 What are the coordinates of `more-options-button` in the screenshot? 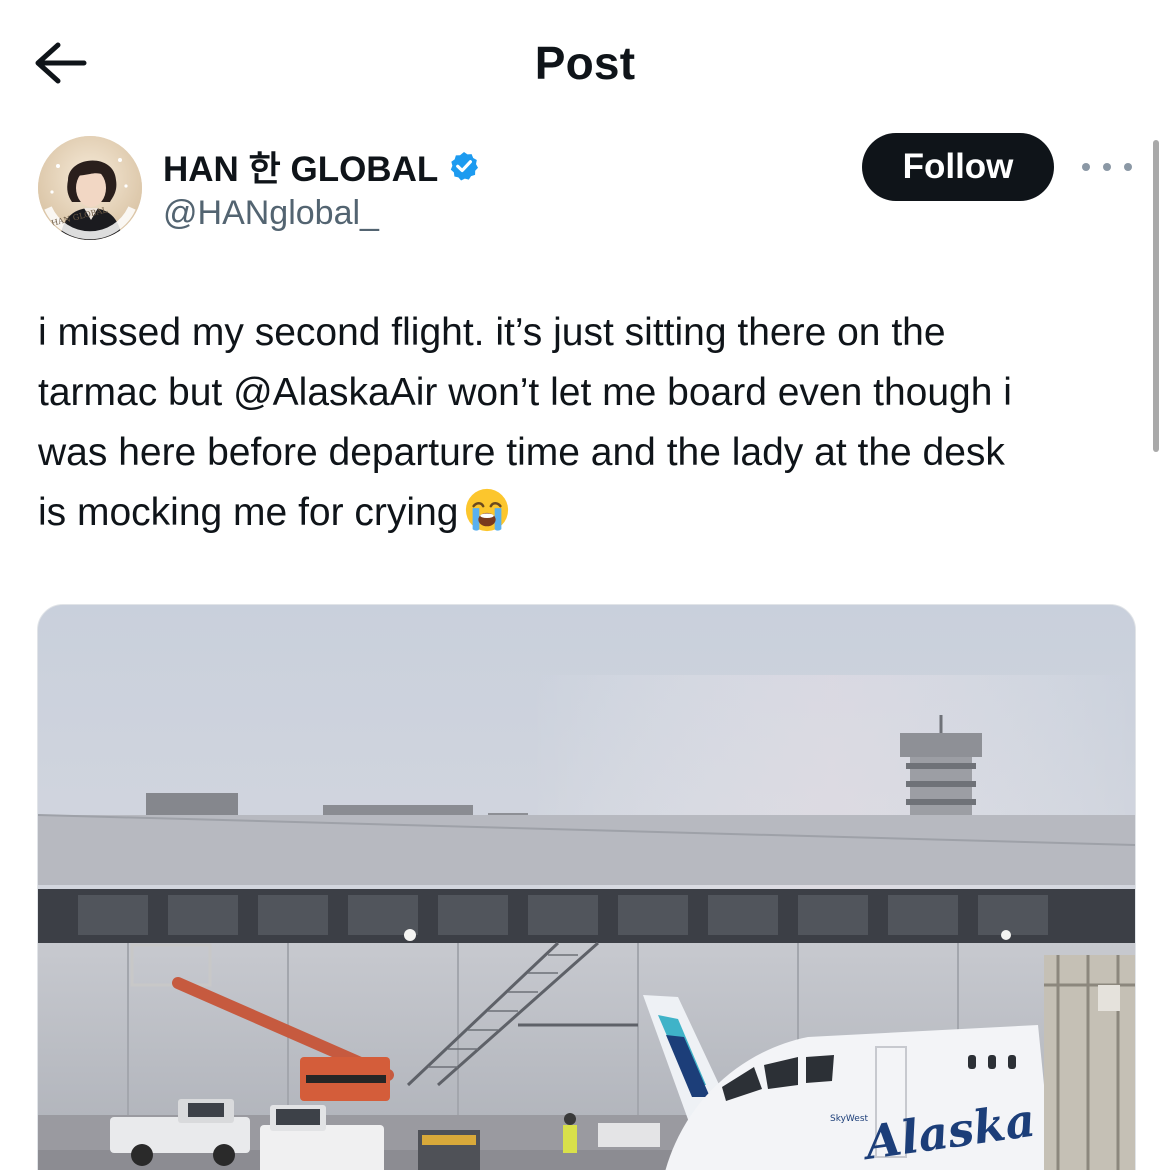 It's located at (1107, 167).